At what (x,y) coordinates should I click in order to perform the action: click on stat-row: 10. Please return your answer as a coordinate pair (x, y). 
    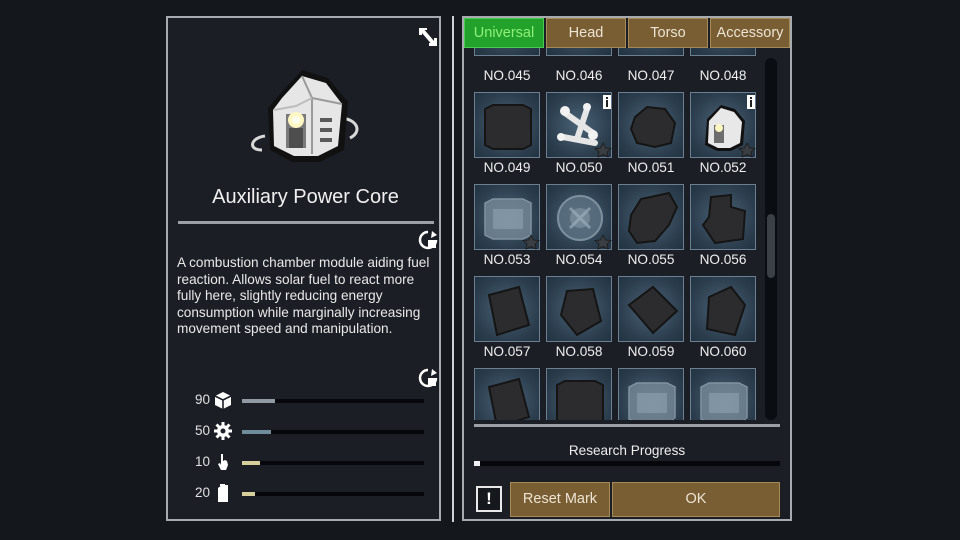
    Looking at the image, I should click on (305, 462).